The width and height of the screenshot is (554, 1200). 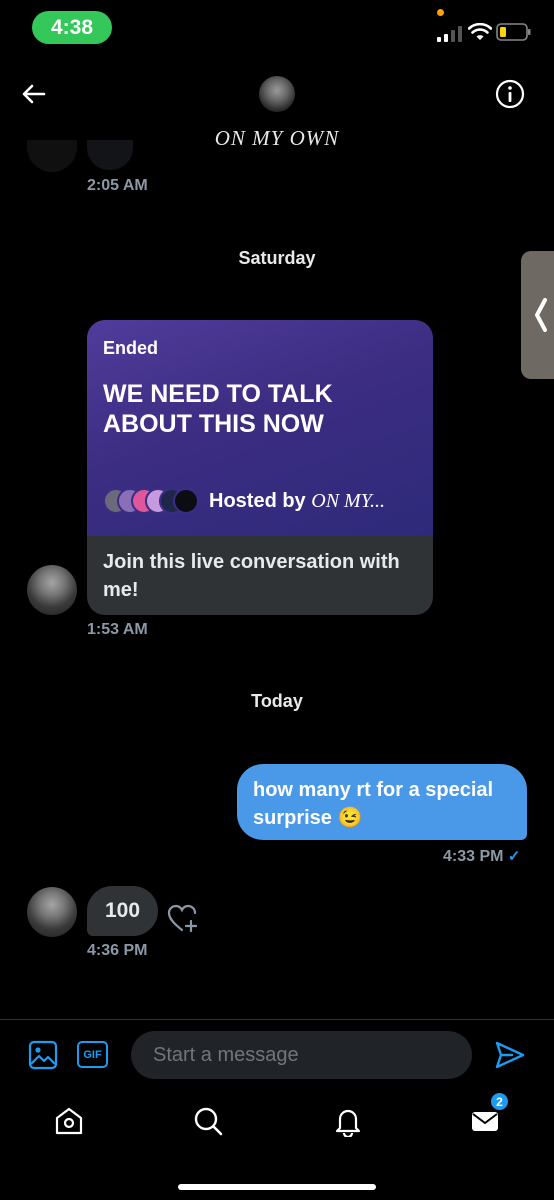 What do you see at coordinates (260, 575) in the screenshot?
I see `space-card-footer: Join this live conversation with me!` at bounding box center [260, 575].